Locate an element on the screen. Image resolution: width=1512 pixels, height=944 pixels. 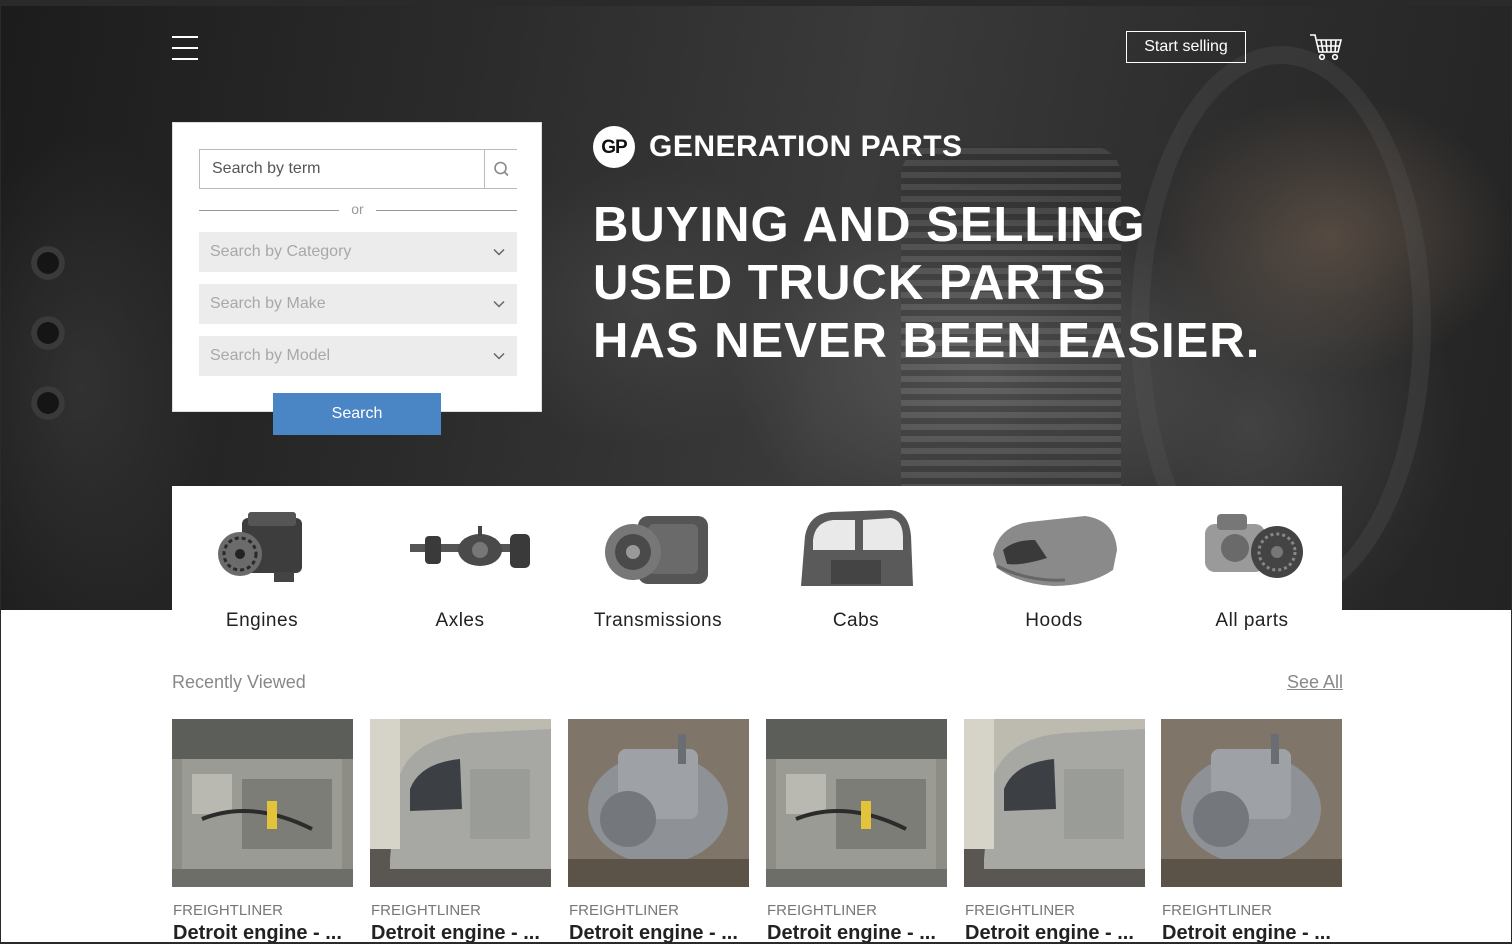
category-axles: Axles is located at coordinates (460, 561).